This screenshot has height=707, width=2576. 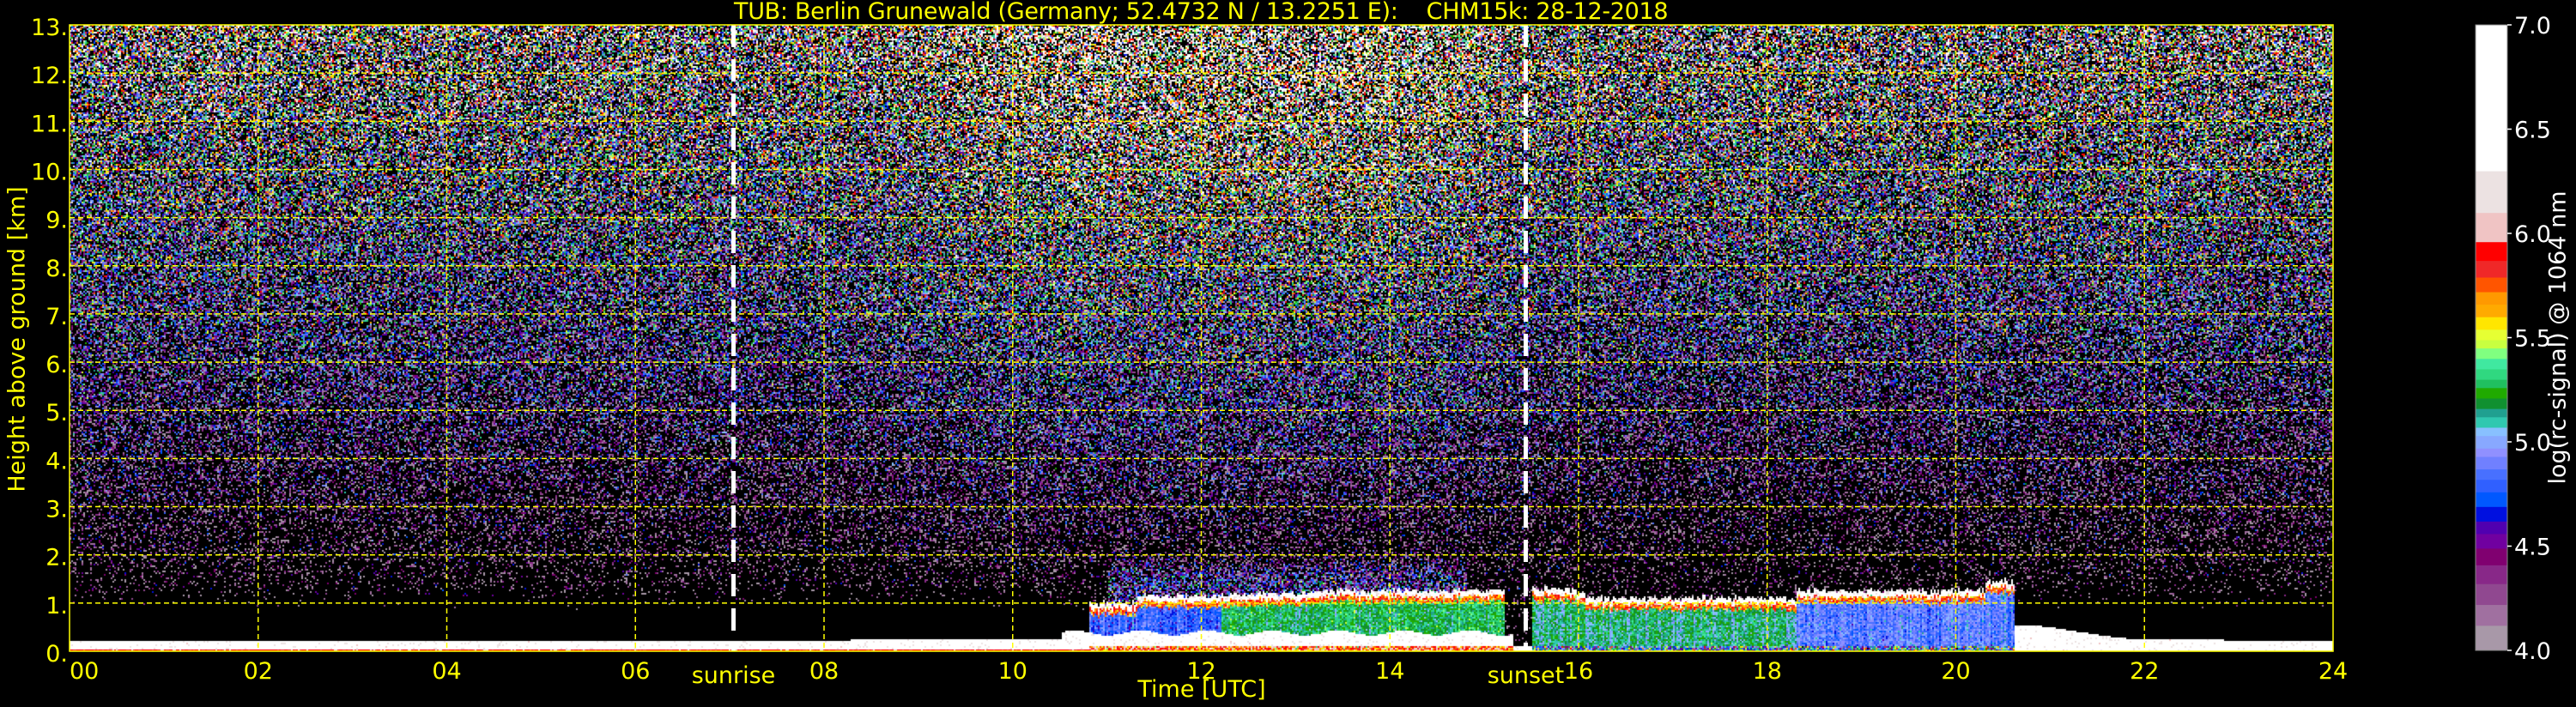 I want to click on colorbar-tick-label: 7.0, so click(x=2532, y=26).